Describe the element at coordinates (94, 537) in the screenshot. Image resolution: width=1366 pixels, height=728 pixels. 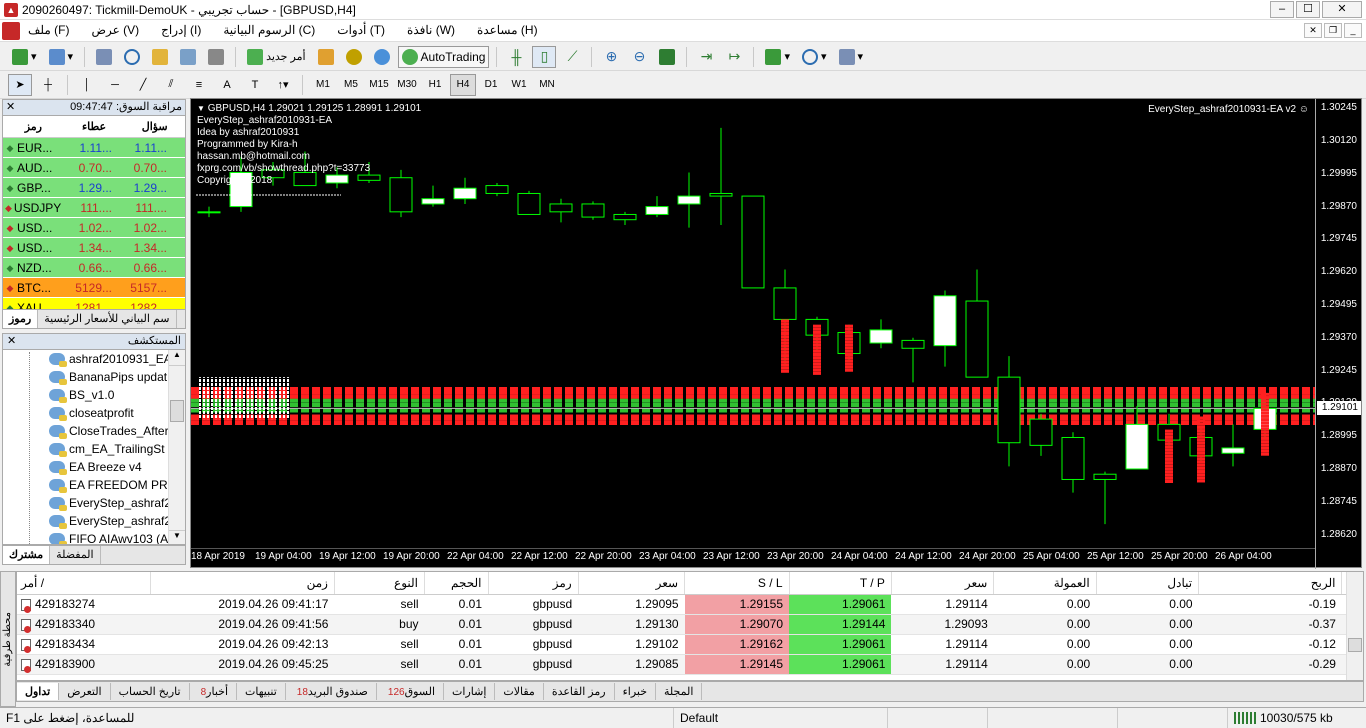
I see `navigator-item: FIFO AIAwv103 (A` at that location.